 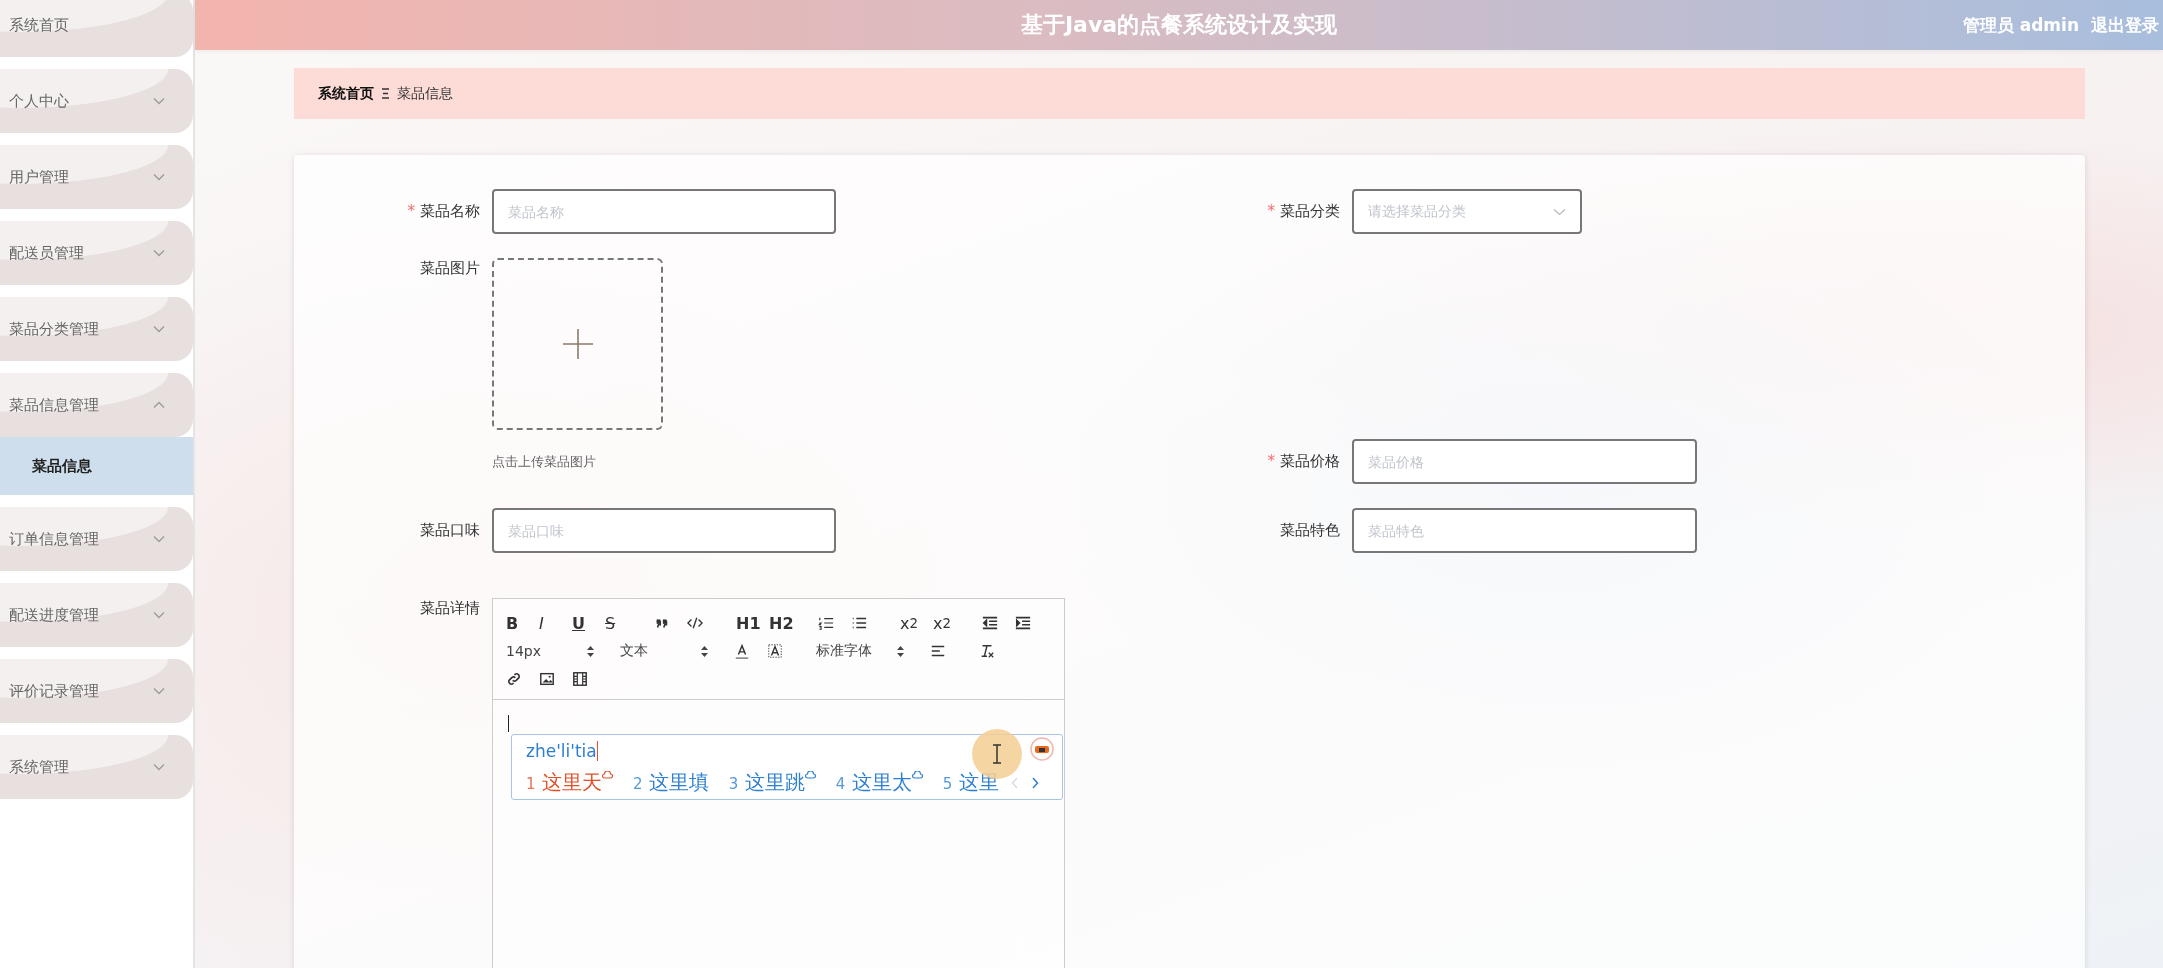 What do you see at coordinates (2020, 25) in the screenshot?
I see `user-name: 管理员 admin` at bounding box center [2020, 25].